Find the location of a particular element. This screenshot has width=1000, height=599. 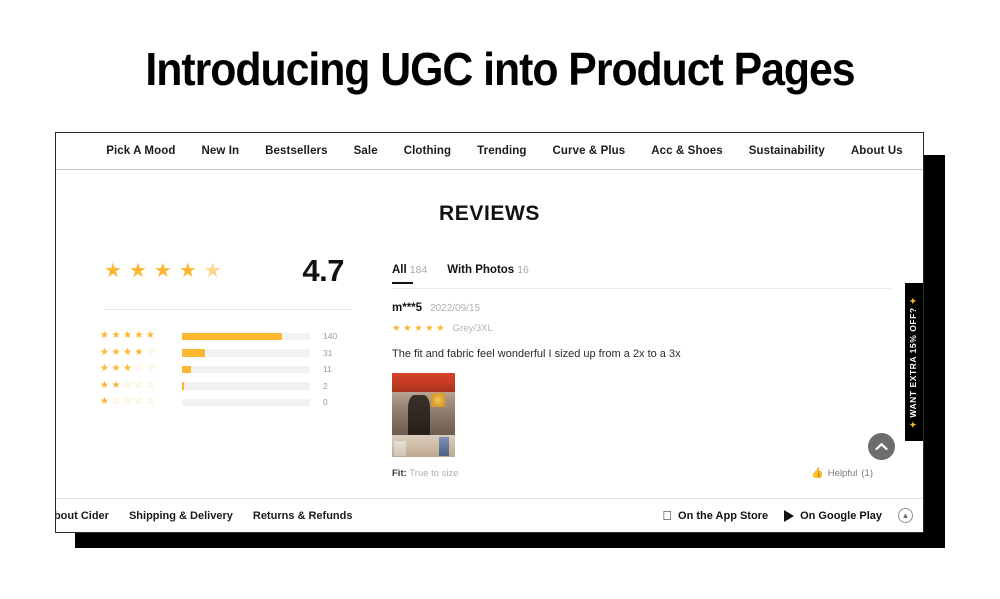

tab-with-photos-count: 16 is located at coordinates (523, 270).